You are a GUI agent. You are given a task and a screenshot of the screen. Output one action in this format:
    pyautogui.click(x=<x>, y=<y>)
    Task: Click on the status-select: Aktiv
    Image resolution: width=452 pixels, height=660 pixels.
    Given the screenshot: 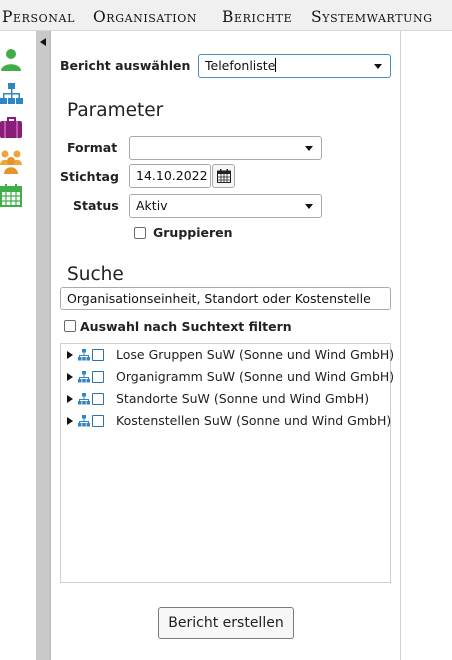 What is the action you would take?
    pyautogui.click(x=225, y=206)
    